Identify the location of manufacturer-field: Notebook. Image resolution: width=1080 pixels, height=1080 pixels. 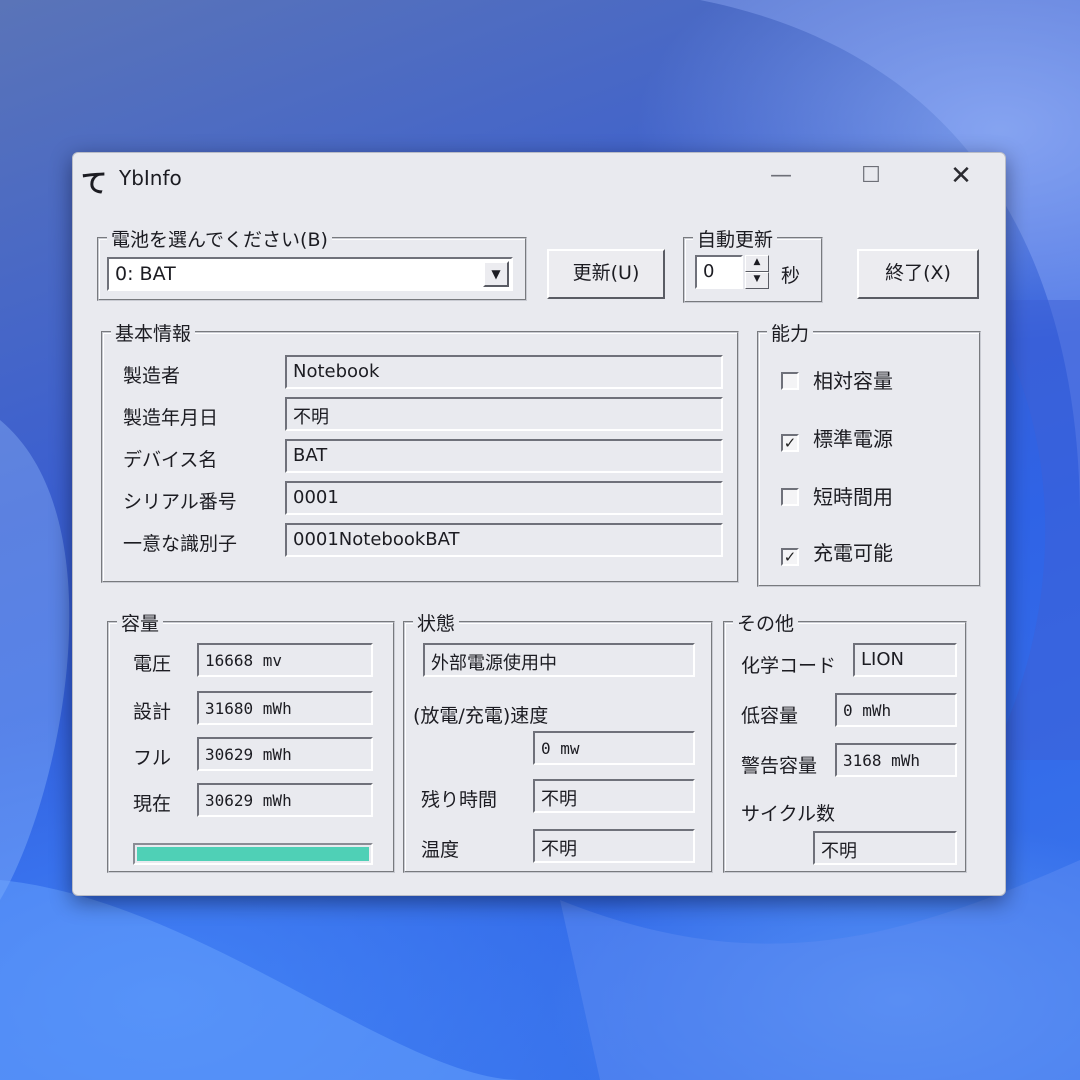
(504, 372).